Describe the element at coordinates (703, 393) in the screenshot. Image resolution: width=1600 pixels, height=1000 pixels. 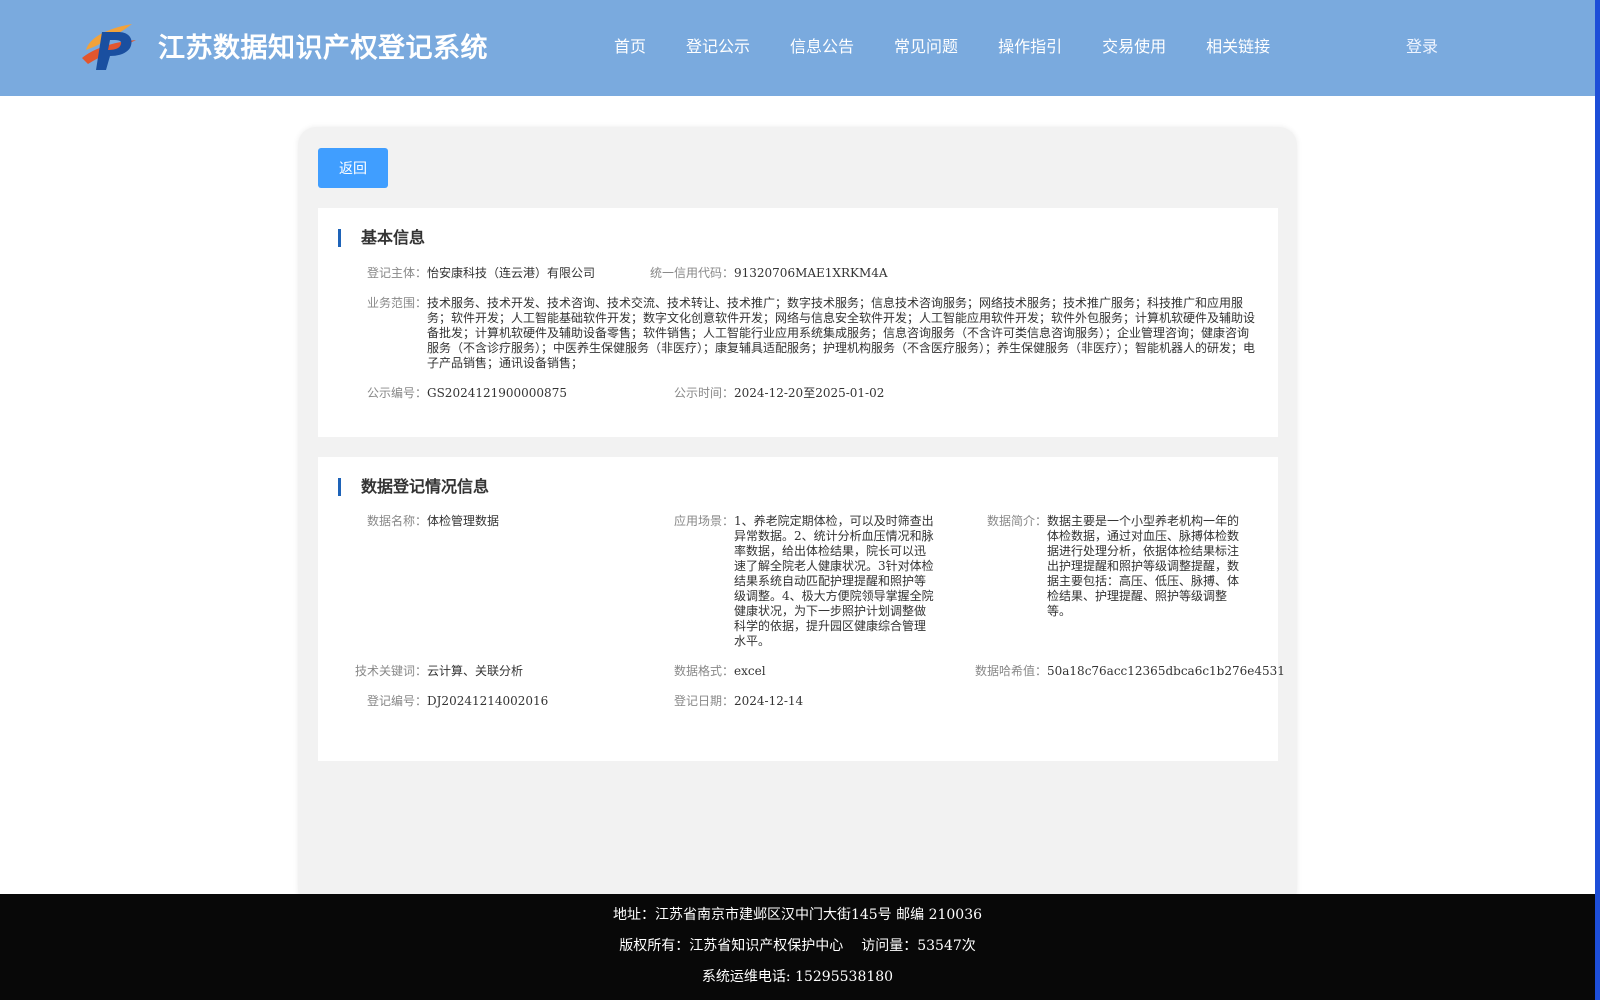
I see `pub-time-label: 公示时间：` at that location.